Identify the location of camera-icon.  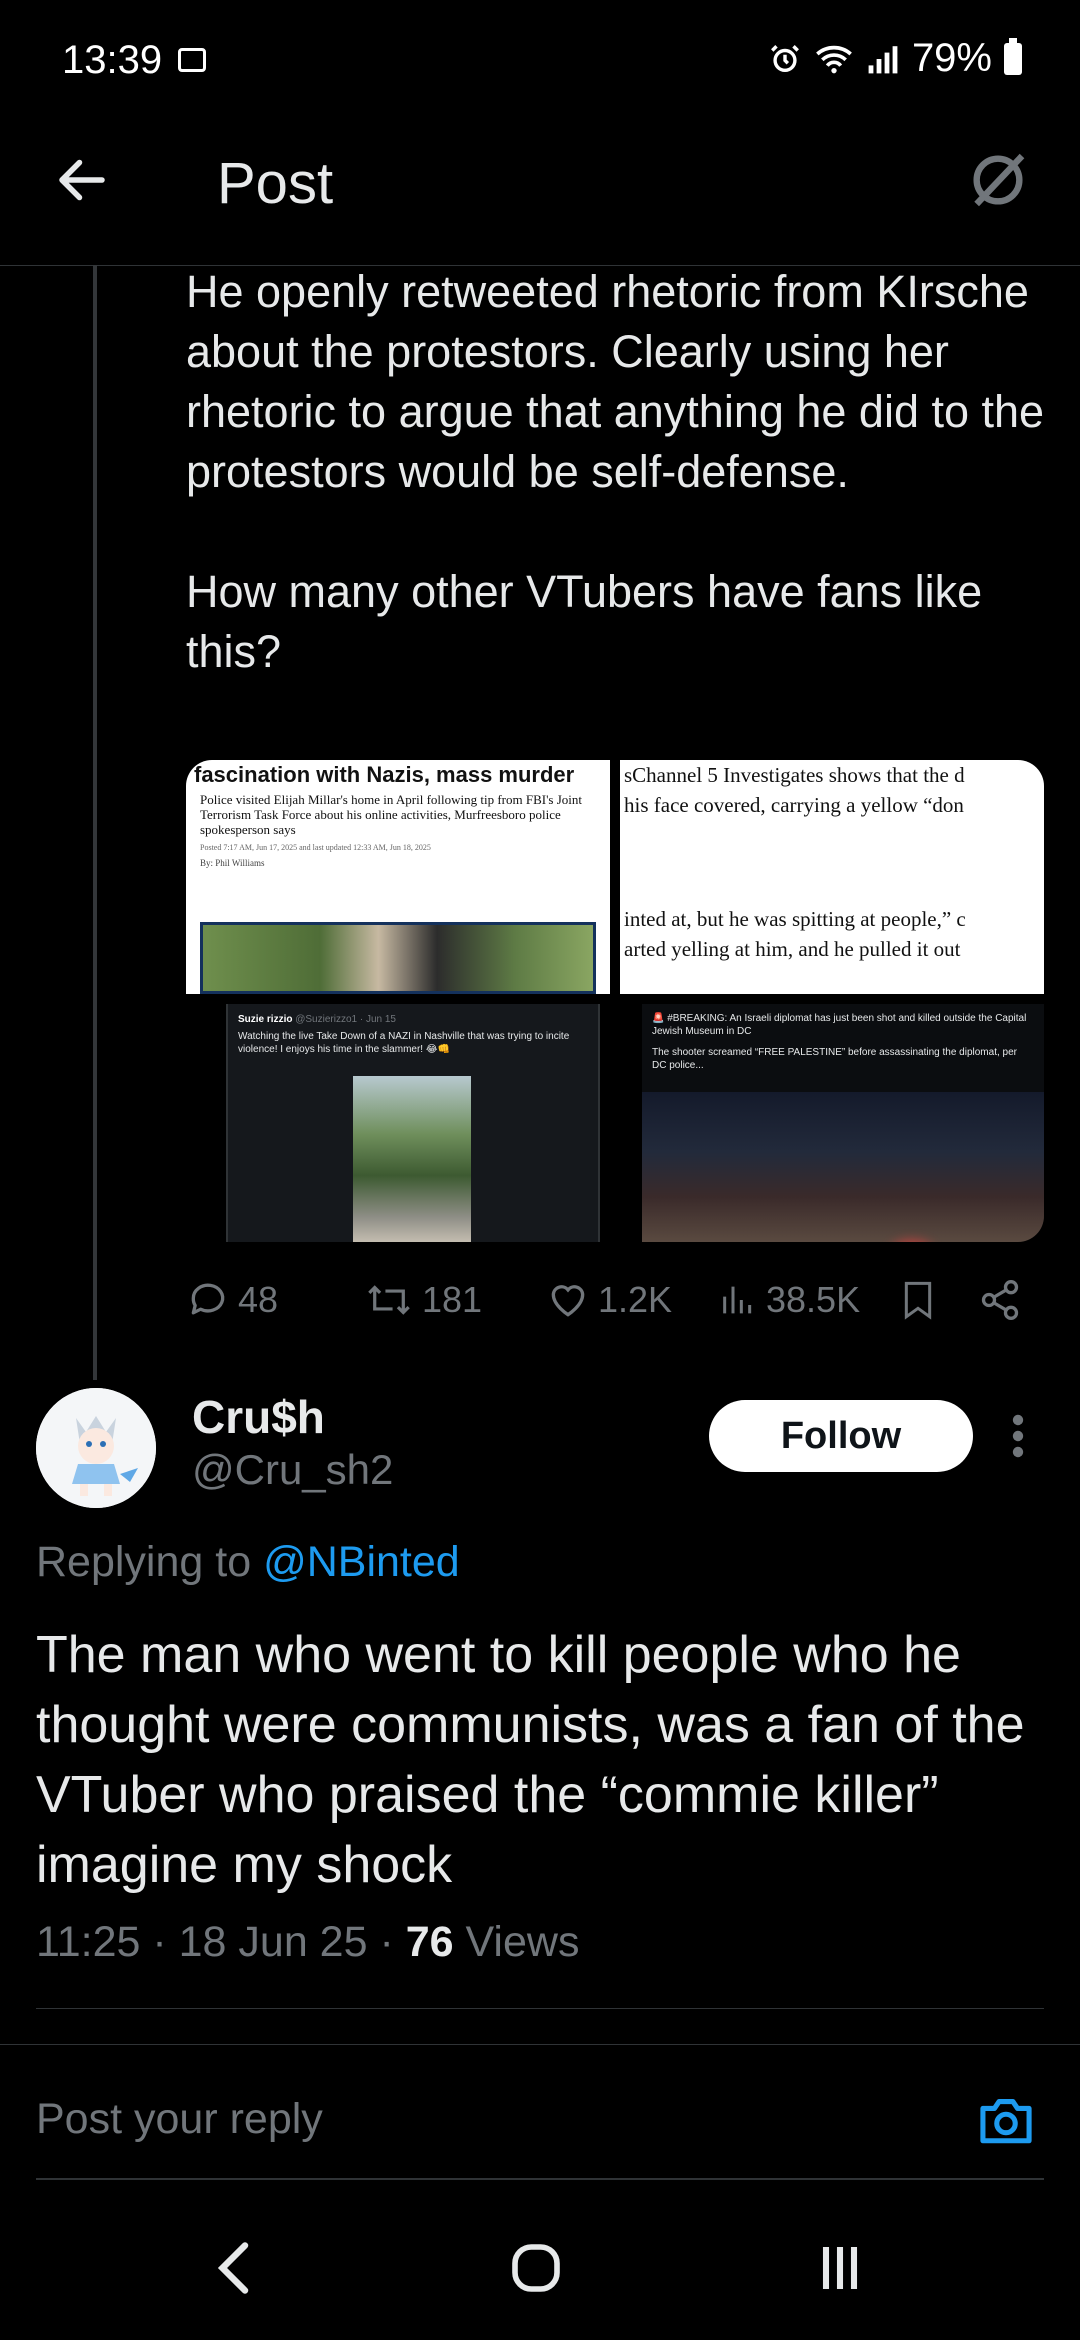
(1006, 2120).